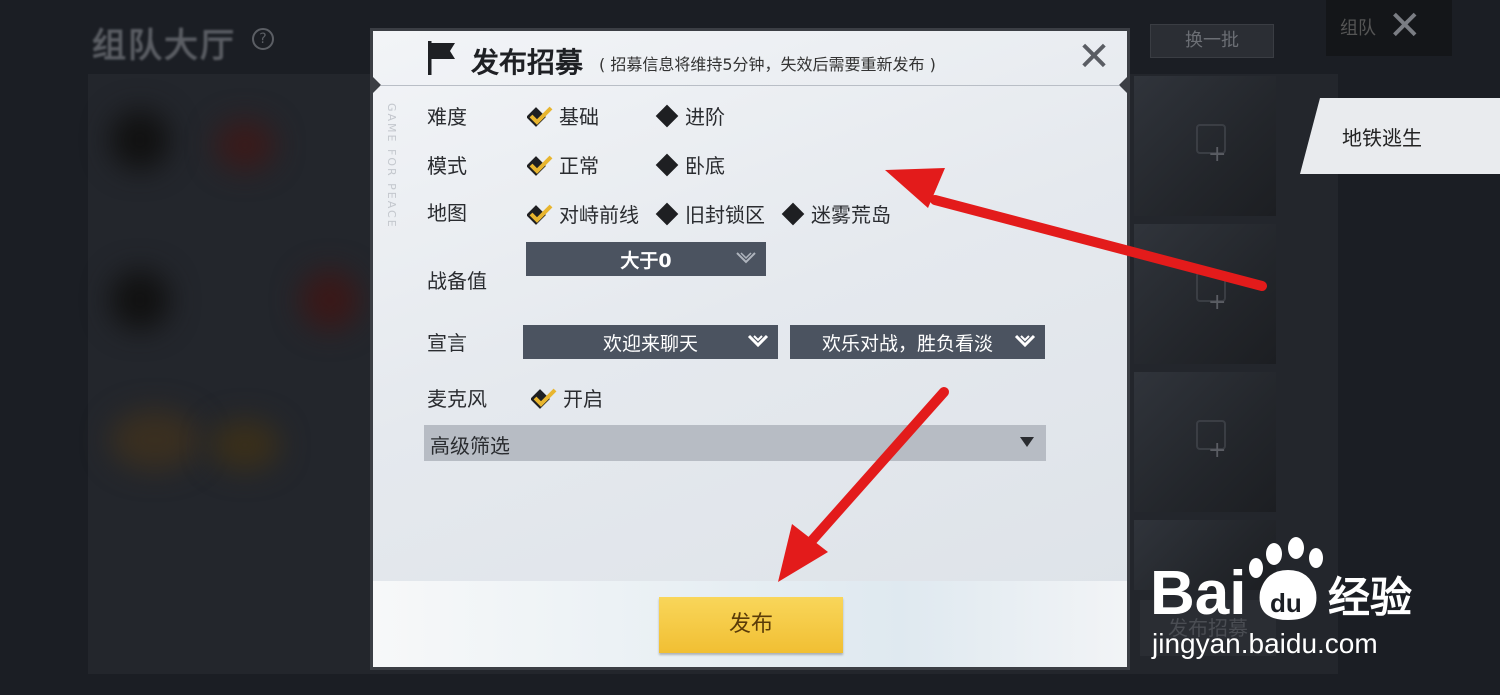 The image size is (1500, 695). What do you see at coordinates (1198, 593) in the screenshot?
I see `brand-text: Bai` at bounding box center [1198, 593].